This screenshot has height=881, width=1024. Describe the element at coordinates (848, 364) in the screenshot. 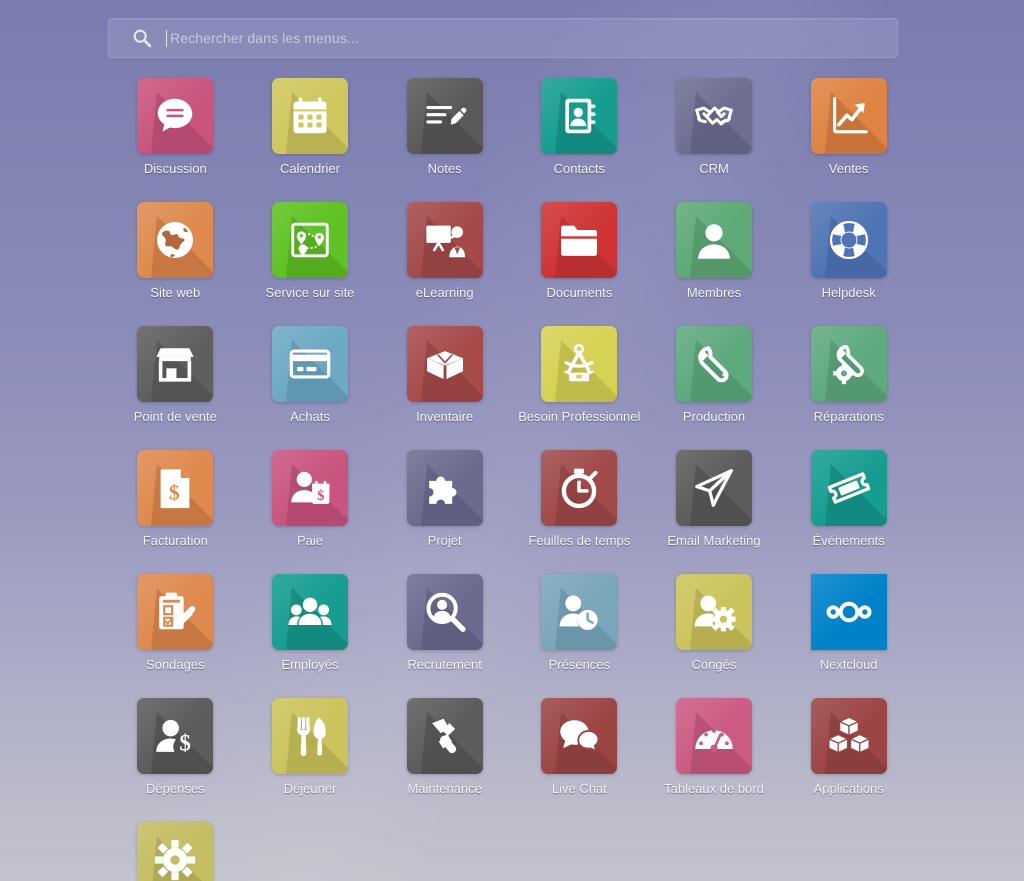

I see `wrench-gear-icon` at that location.